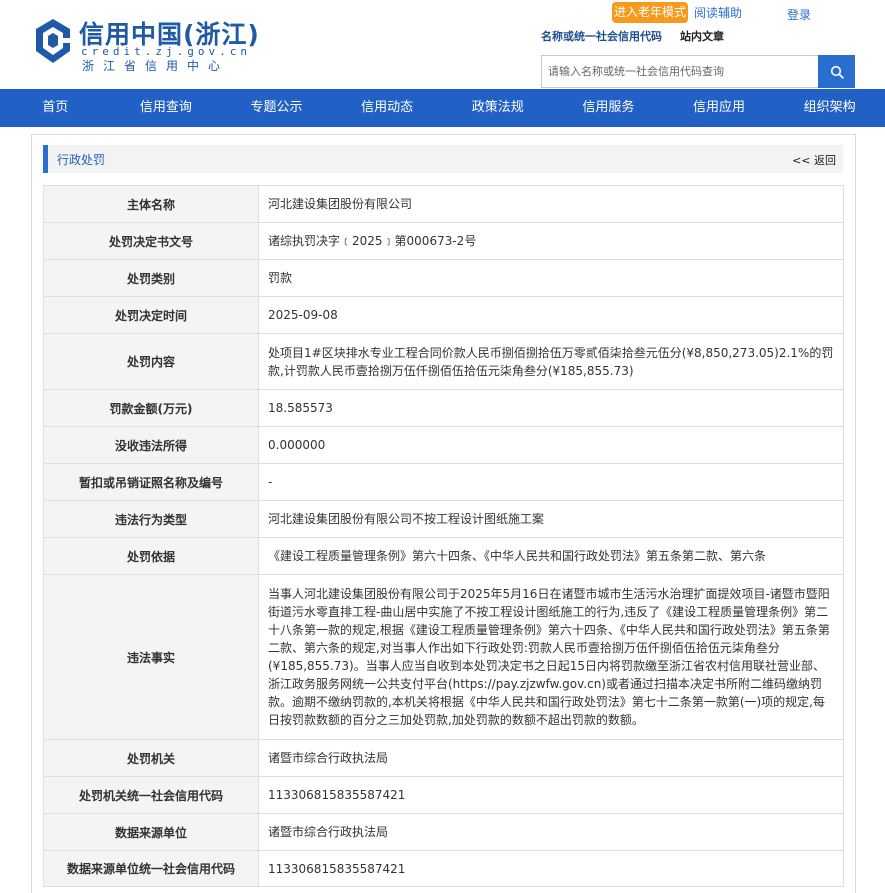 This screenshot has width=885, height=893. I want to click on panel-header-accent, so click(45, 159).